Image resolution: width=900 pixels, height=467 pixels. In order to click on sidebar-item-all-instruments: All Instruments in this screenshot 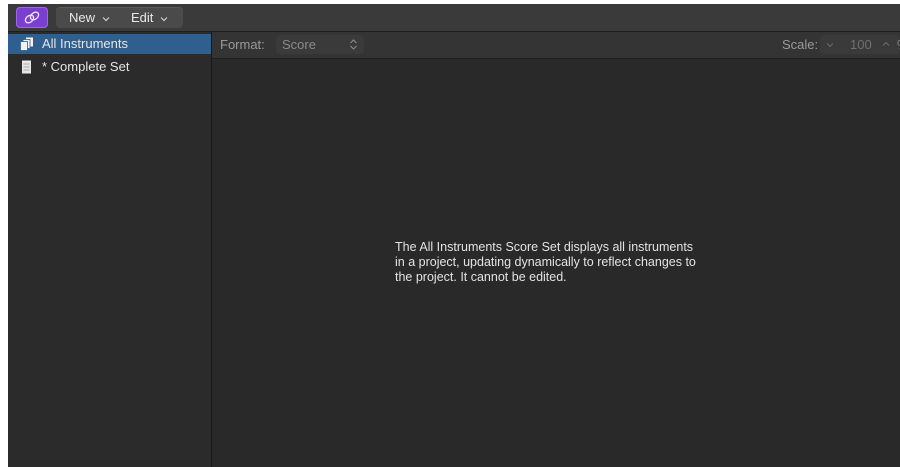, I will do `click(109, 44)`.